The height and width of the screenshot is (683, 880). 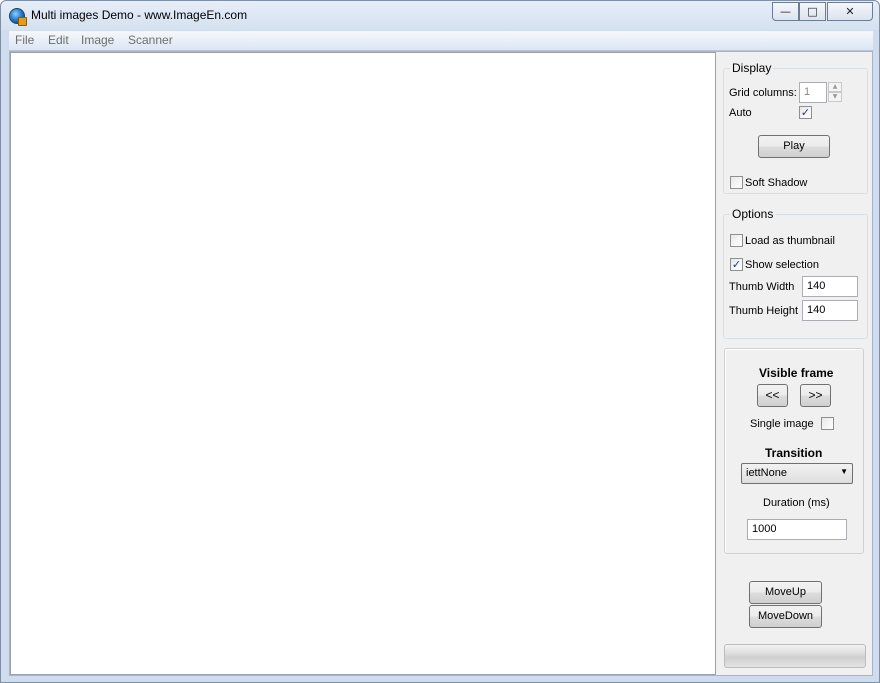 What do you see at coordinates (776, 183) in the screenshot?
I see `soft-shadow-label: Soft Shadow` at bounding box center [776, 183].